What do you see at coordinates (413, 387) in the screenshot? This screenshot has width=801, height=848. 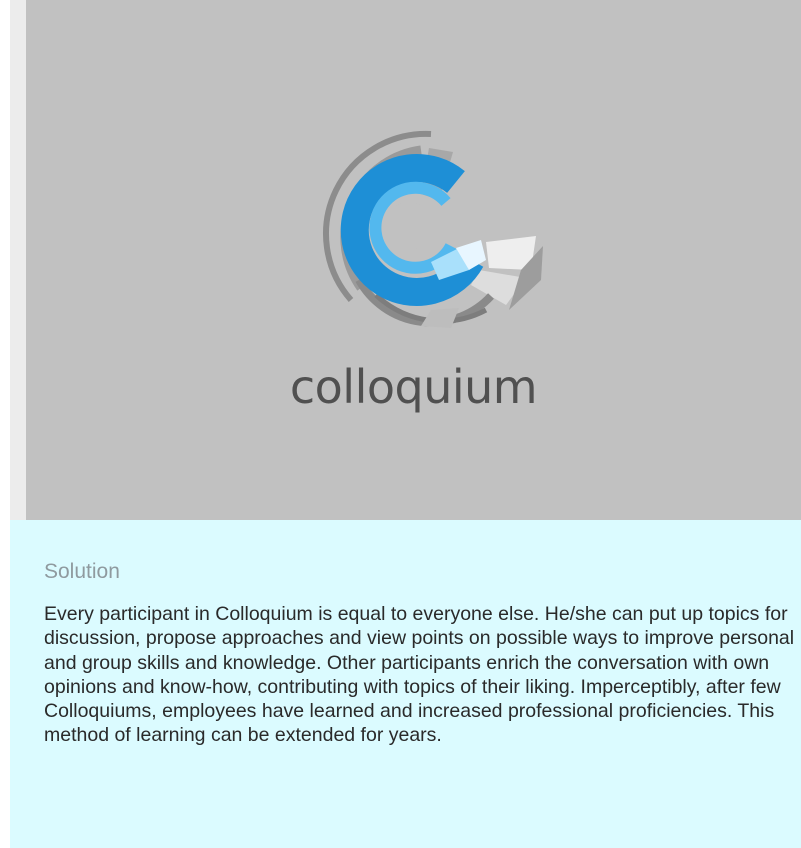 I see `brand-wordmark: colloquium` at bounding box center [413, 387].